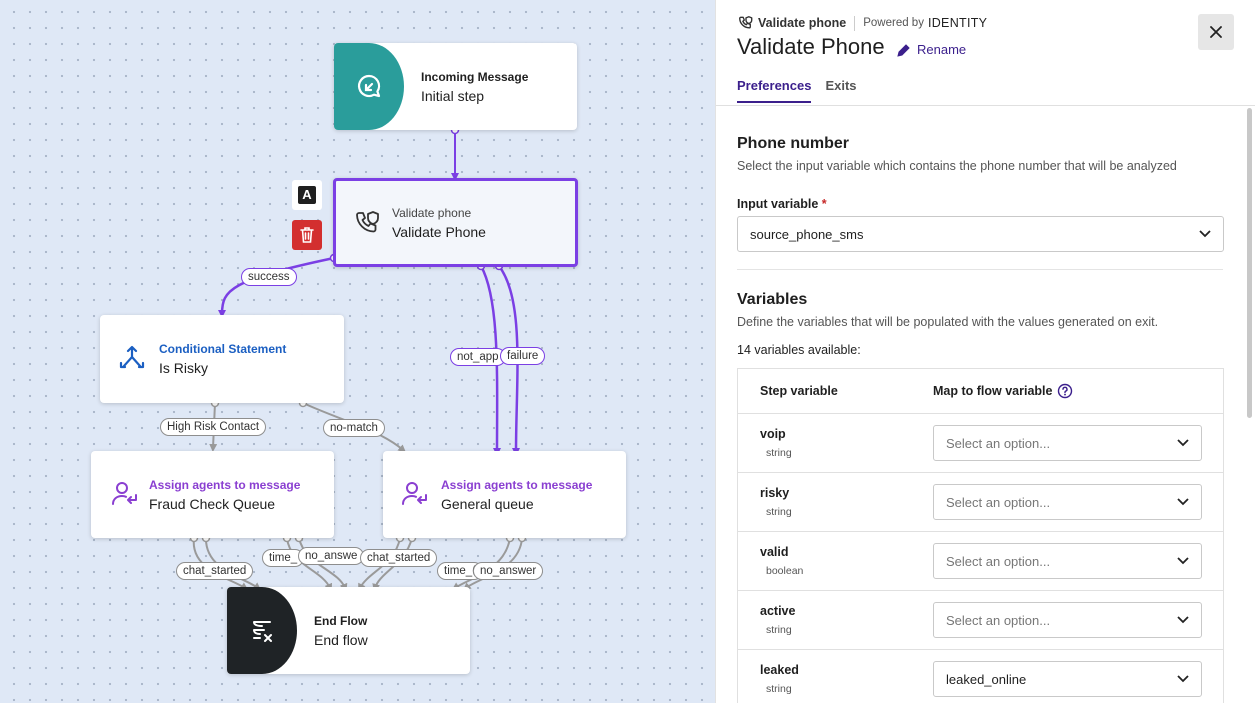  I want to click on node-type: Incoming Message, so click(475, 76).